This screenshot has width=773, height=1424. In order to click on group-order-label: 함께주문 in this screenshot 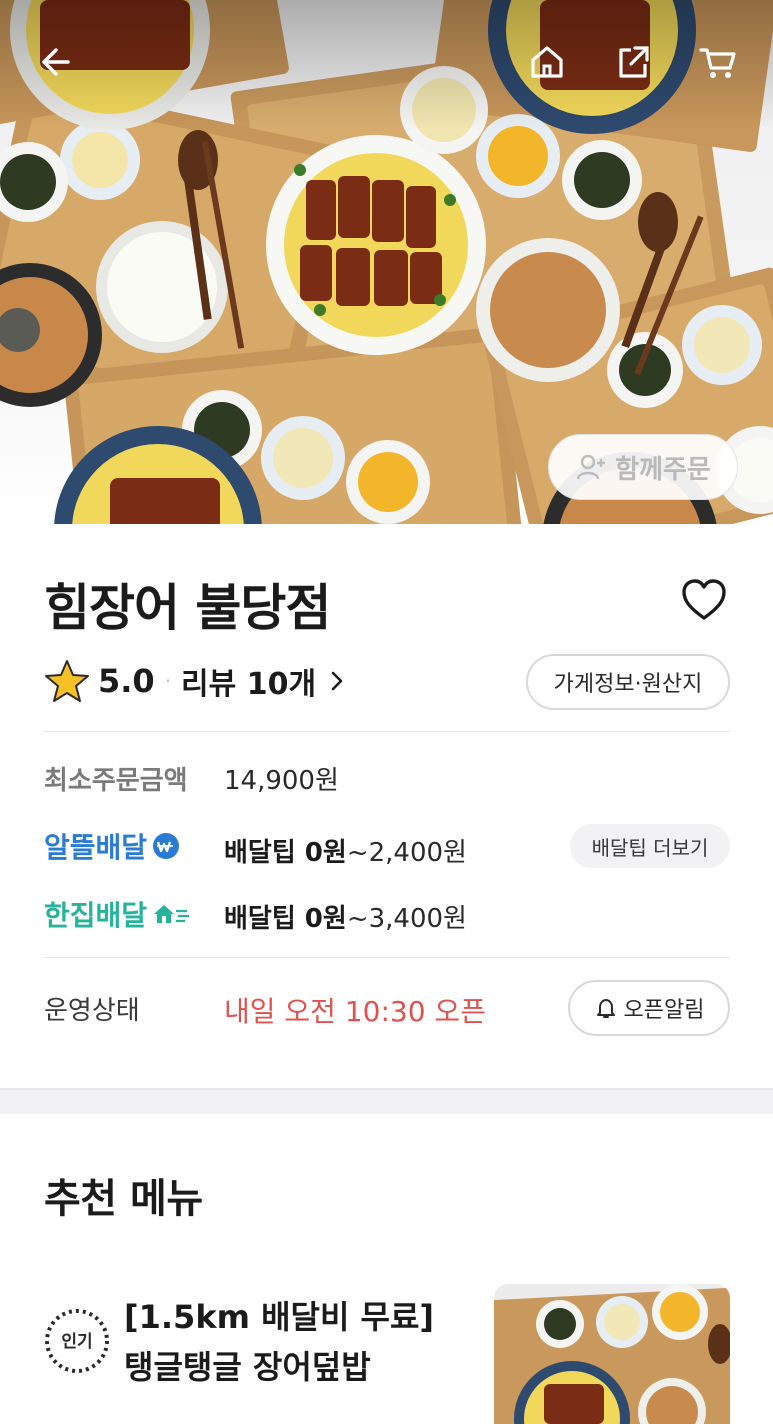, I will do `click(663, 469)`.